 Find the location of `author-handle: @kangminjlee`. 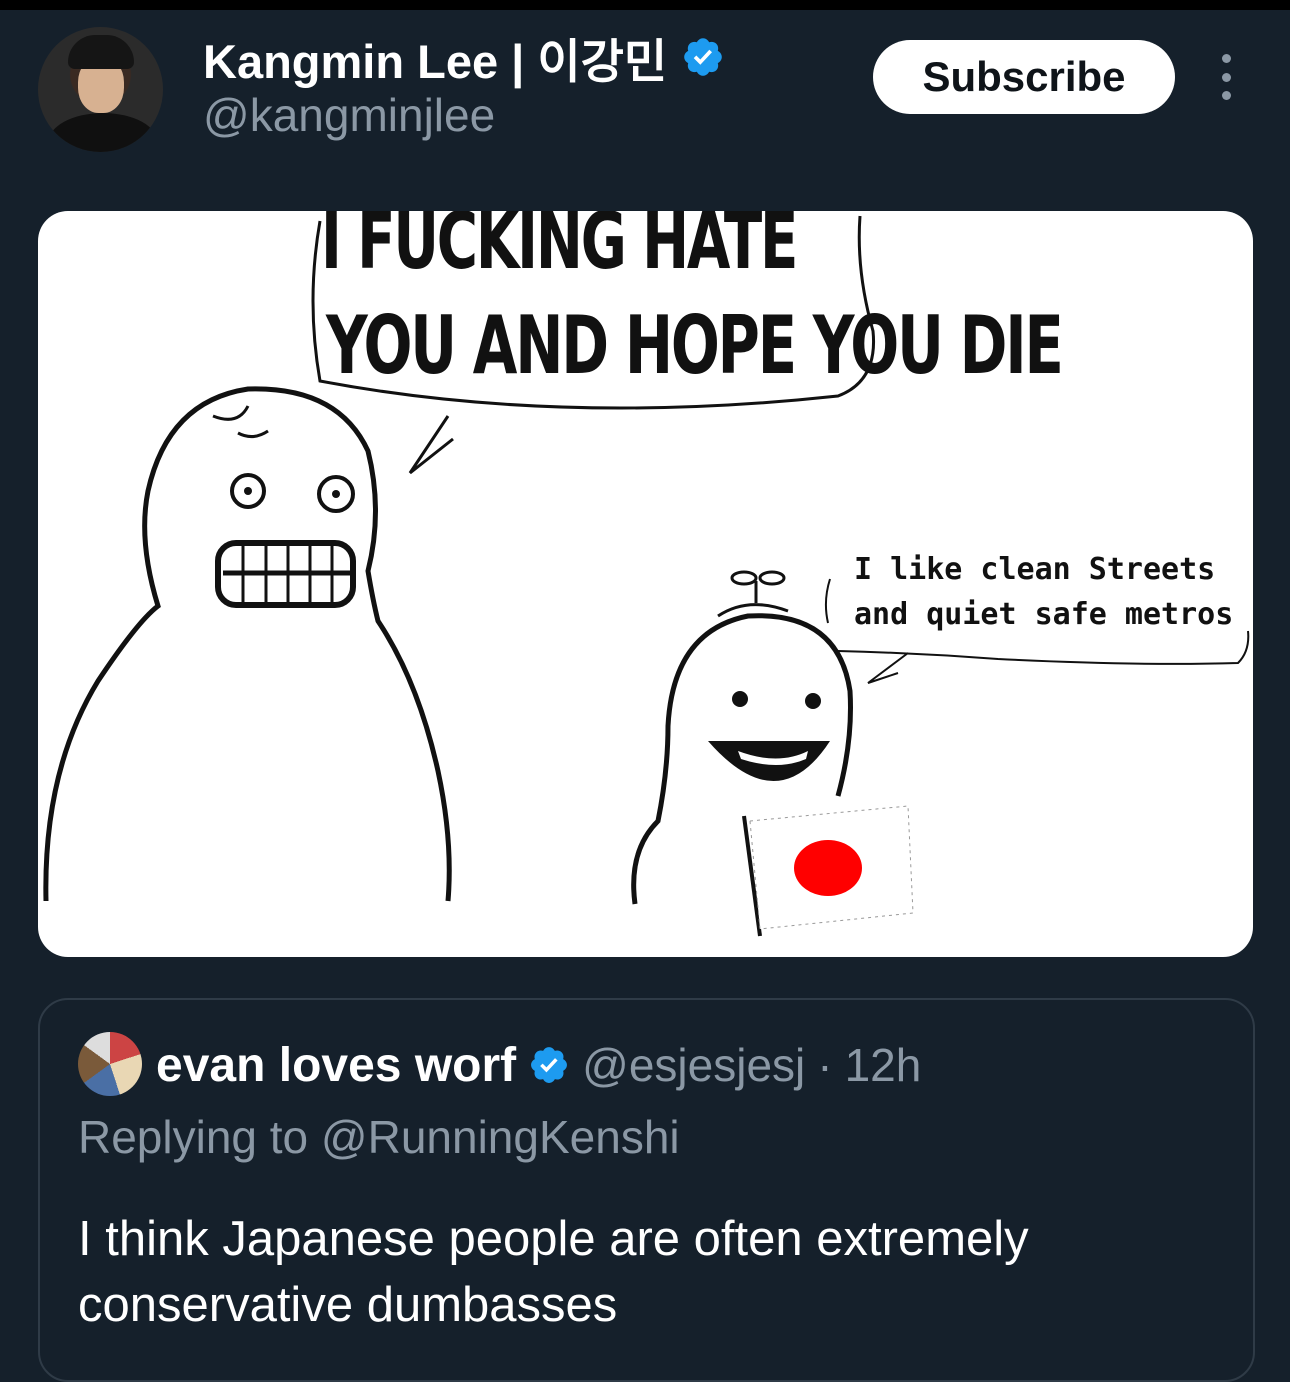

author-handle: @kangminjlee is located at coordinates (349, 115).